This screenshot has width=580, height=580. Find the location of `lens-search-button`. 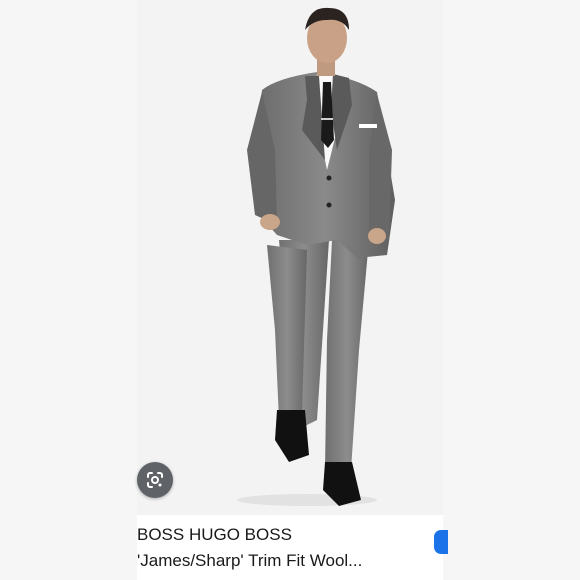

lens-search-button is located at coordinates (155, 480).